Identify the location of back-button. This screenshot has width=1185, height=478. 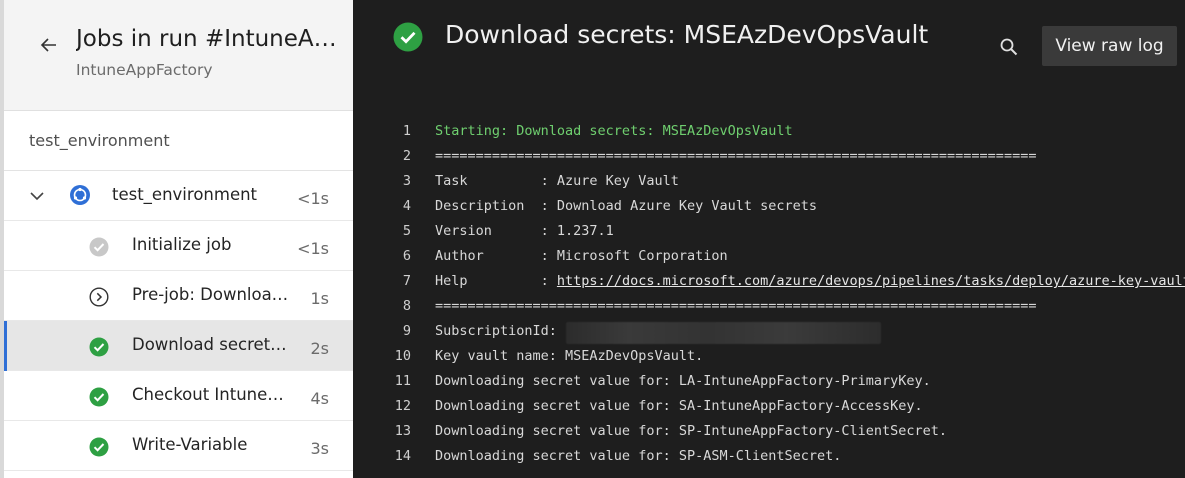
(49, 45).